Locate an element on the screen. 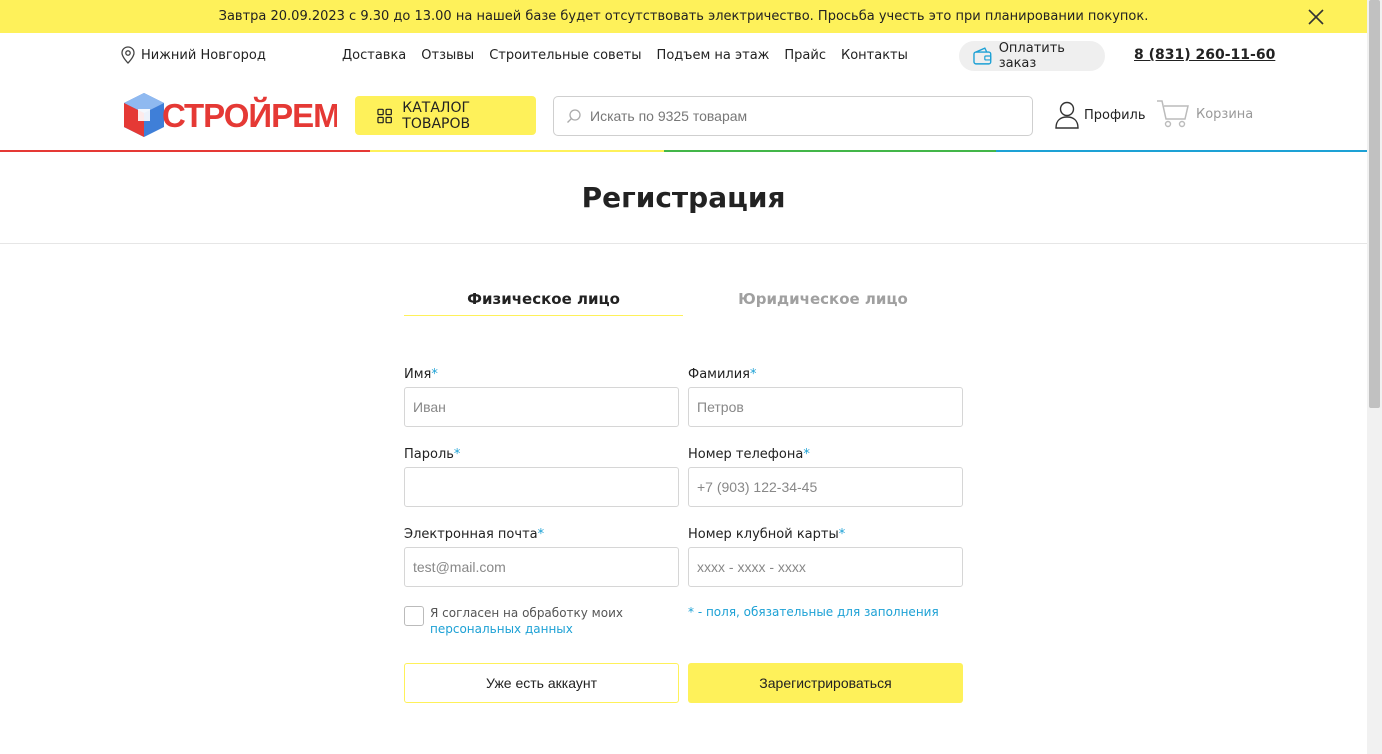 The width and height of the screenshot is (1382, 754). cart-link: Корзина is located at coordinates (1204, 114).